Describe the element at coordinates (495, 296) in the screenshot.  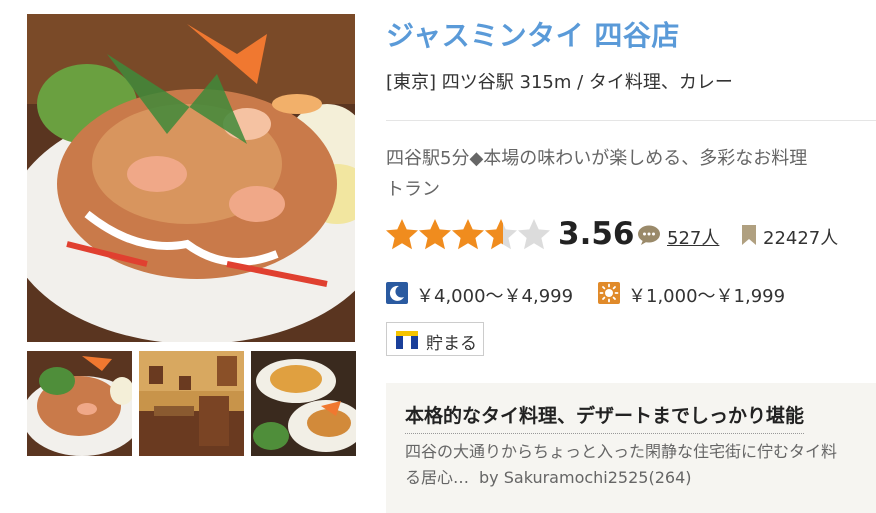
I see `dinner-price: ￥4,000～￥4,999` at that location.